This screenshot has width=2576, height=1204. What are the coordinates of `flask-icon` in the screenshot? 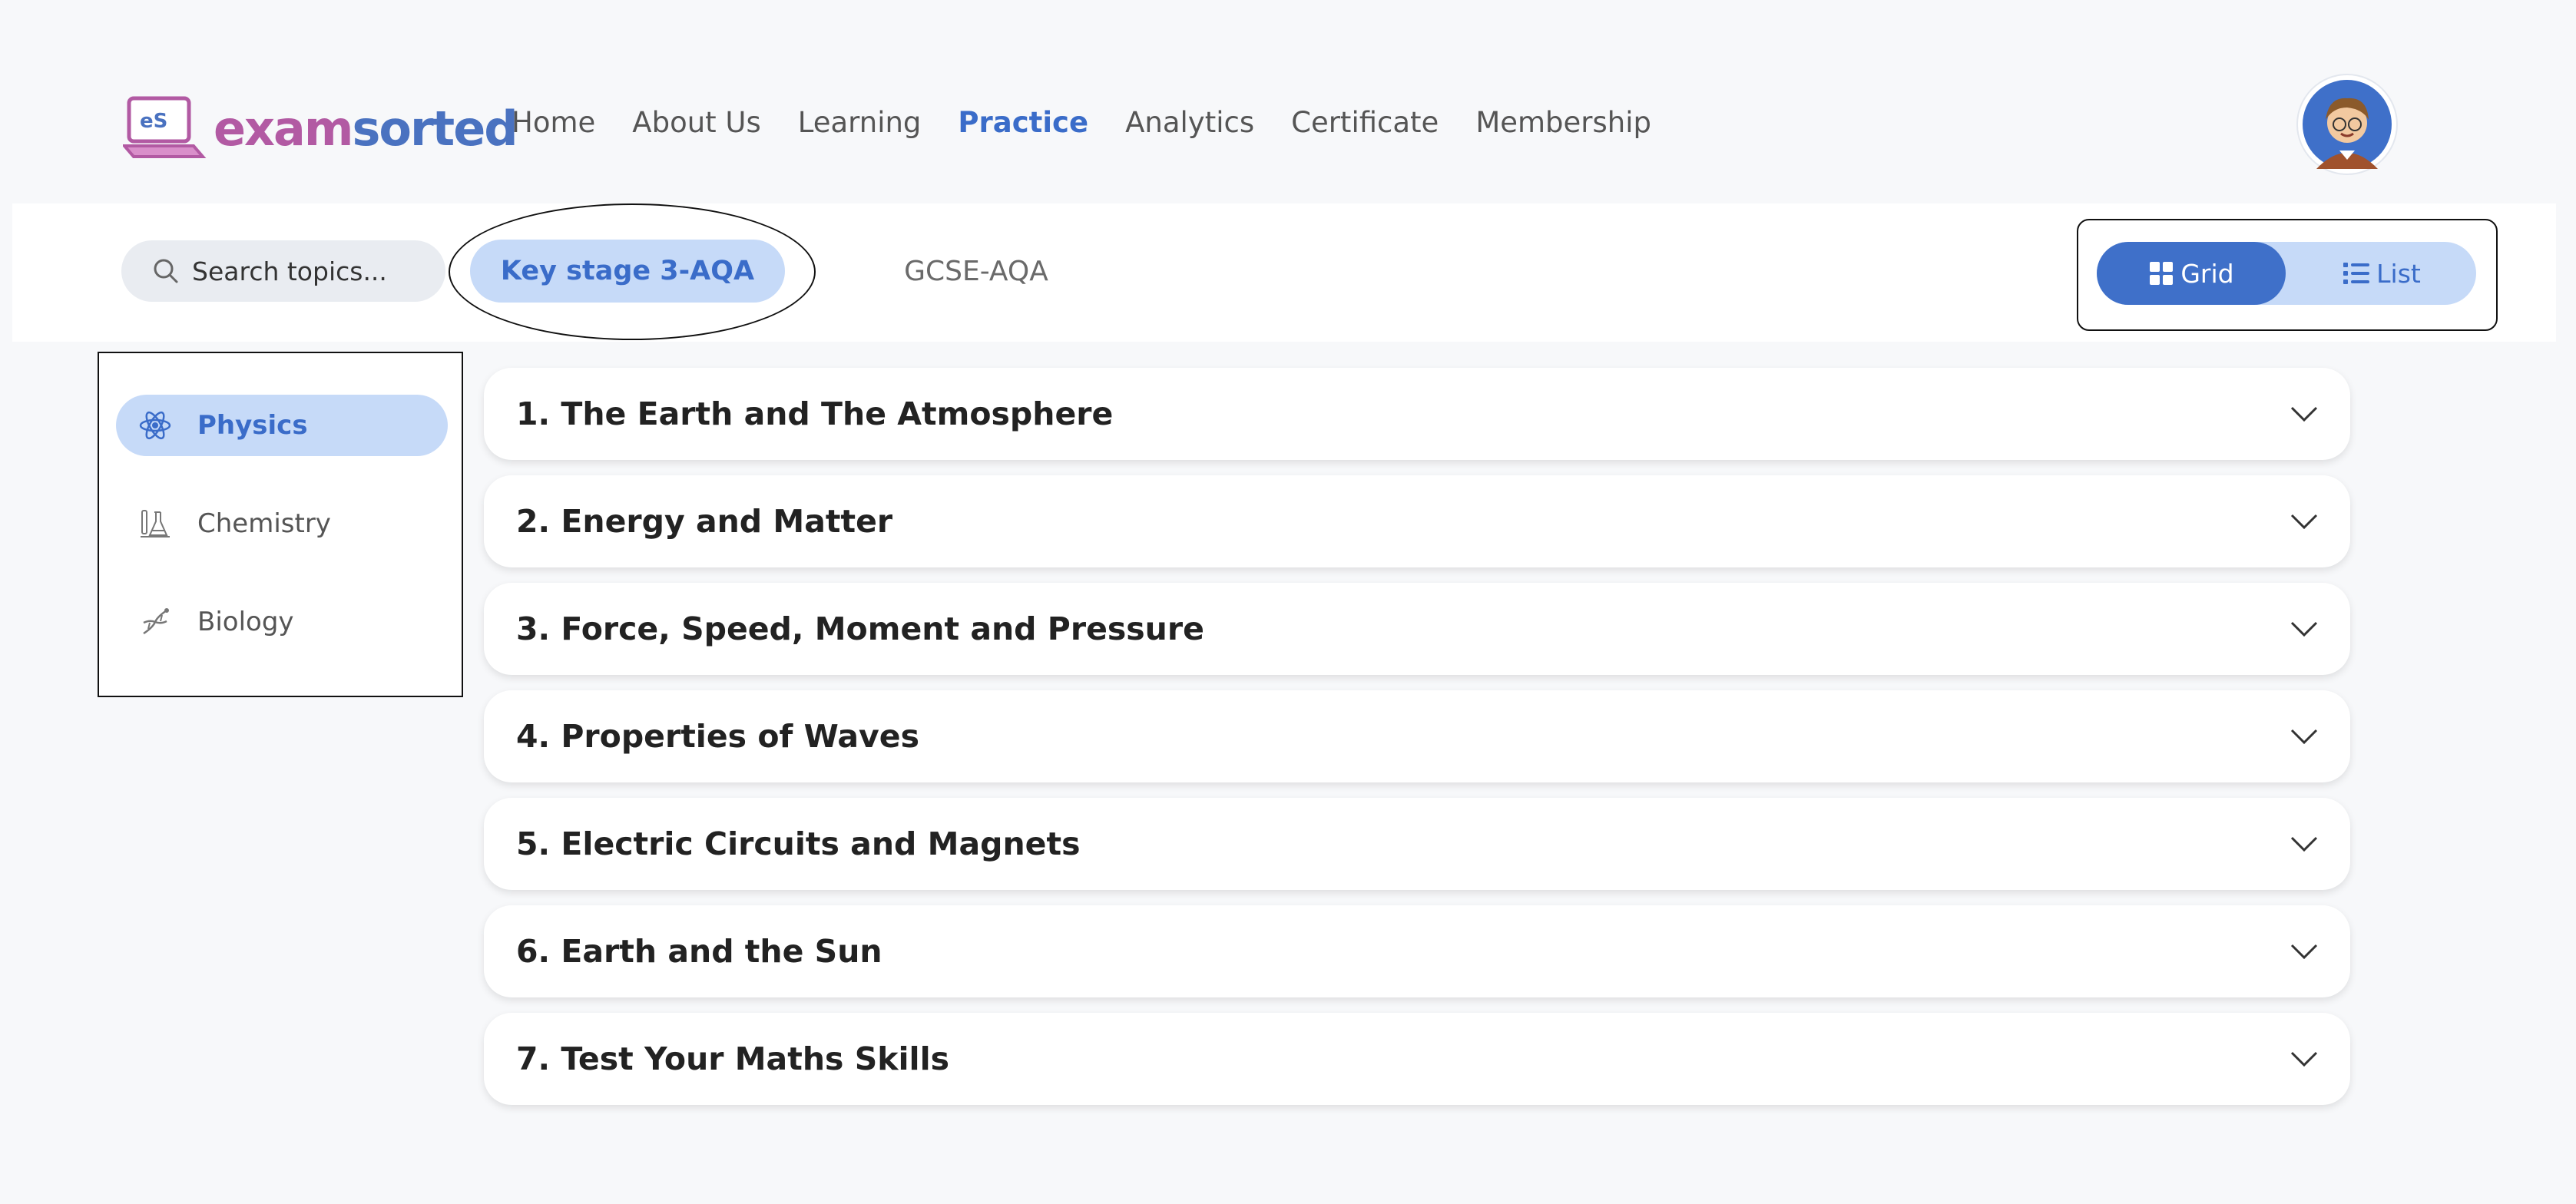 It's located at (155, 524).